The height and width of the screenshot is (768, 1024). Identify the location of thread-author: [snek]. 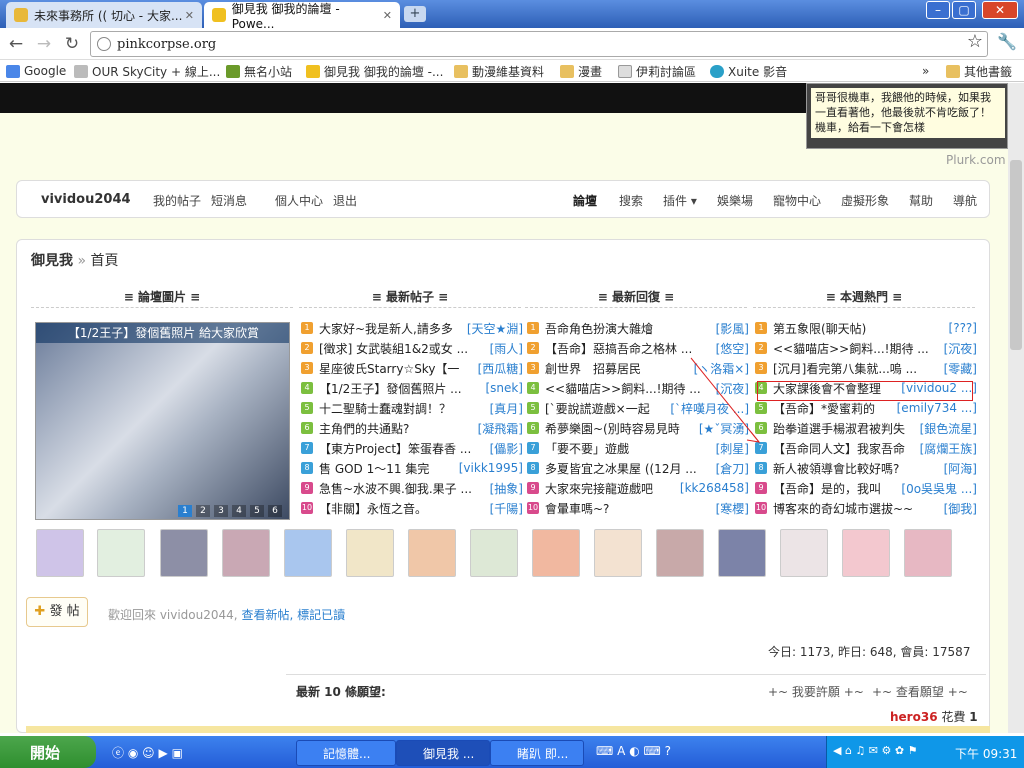
(504, 388).